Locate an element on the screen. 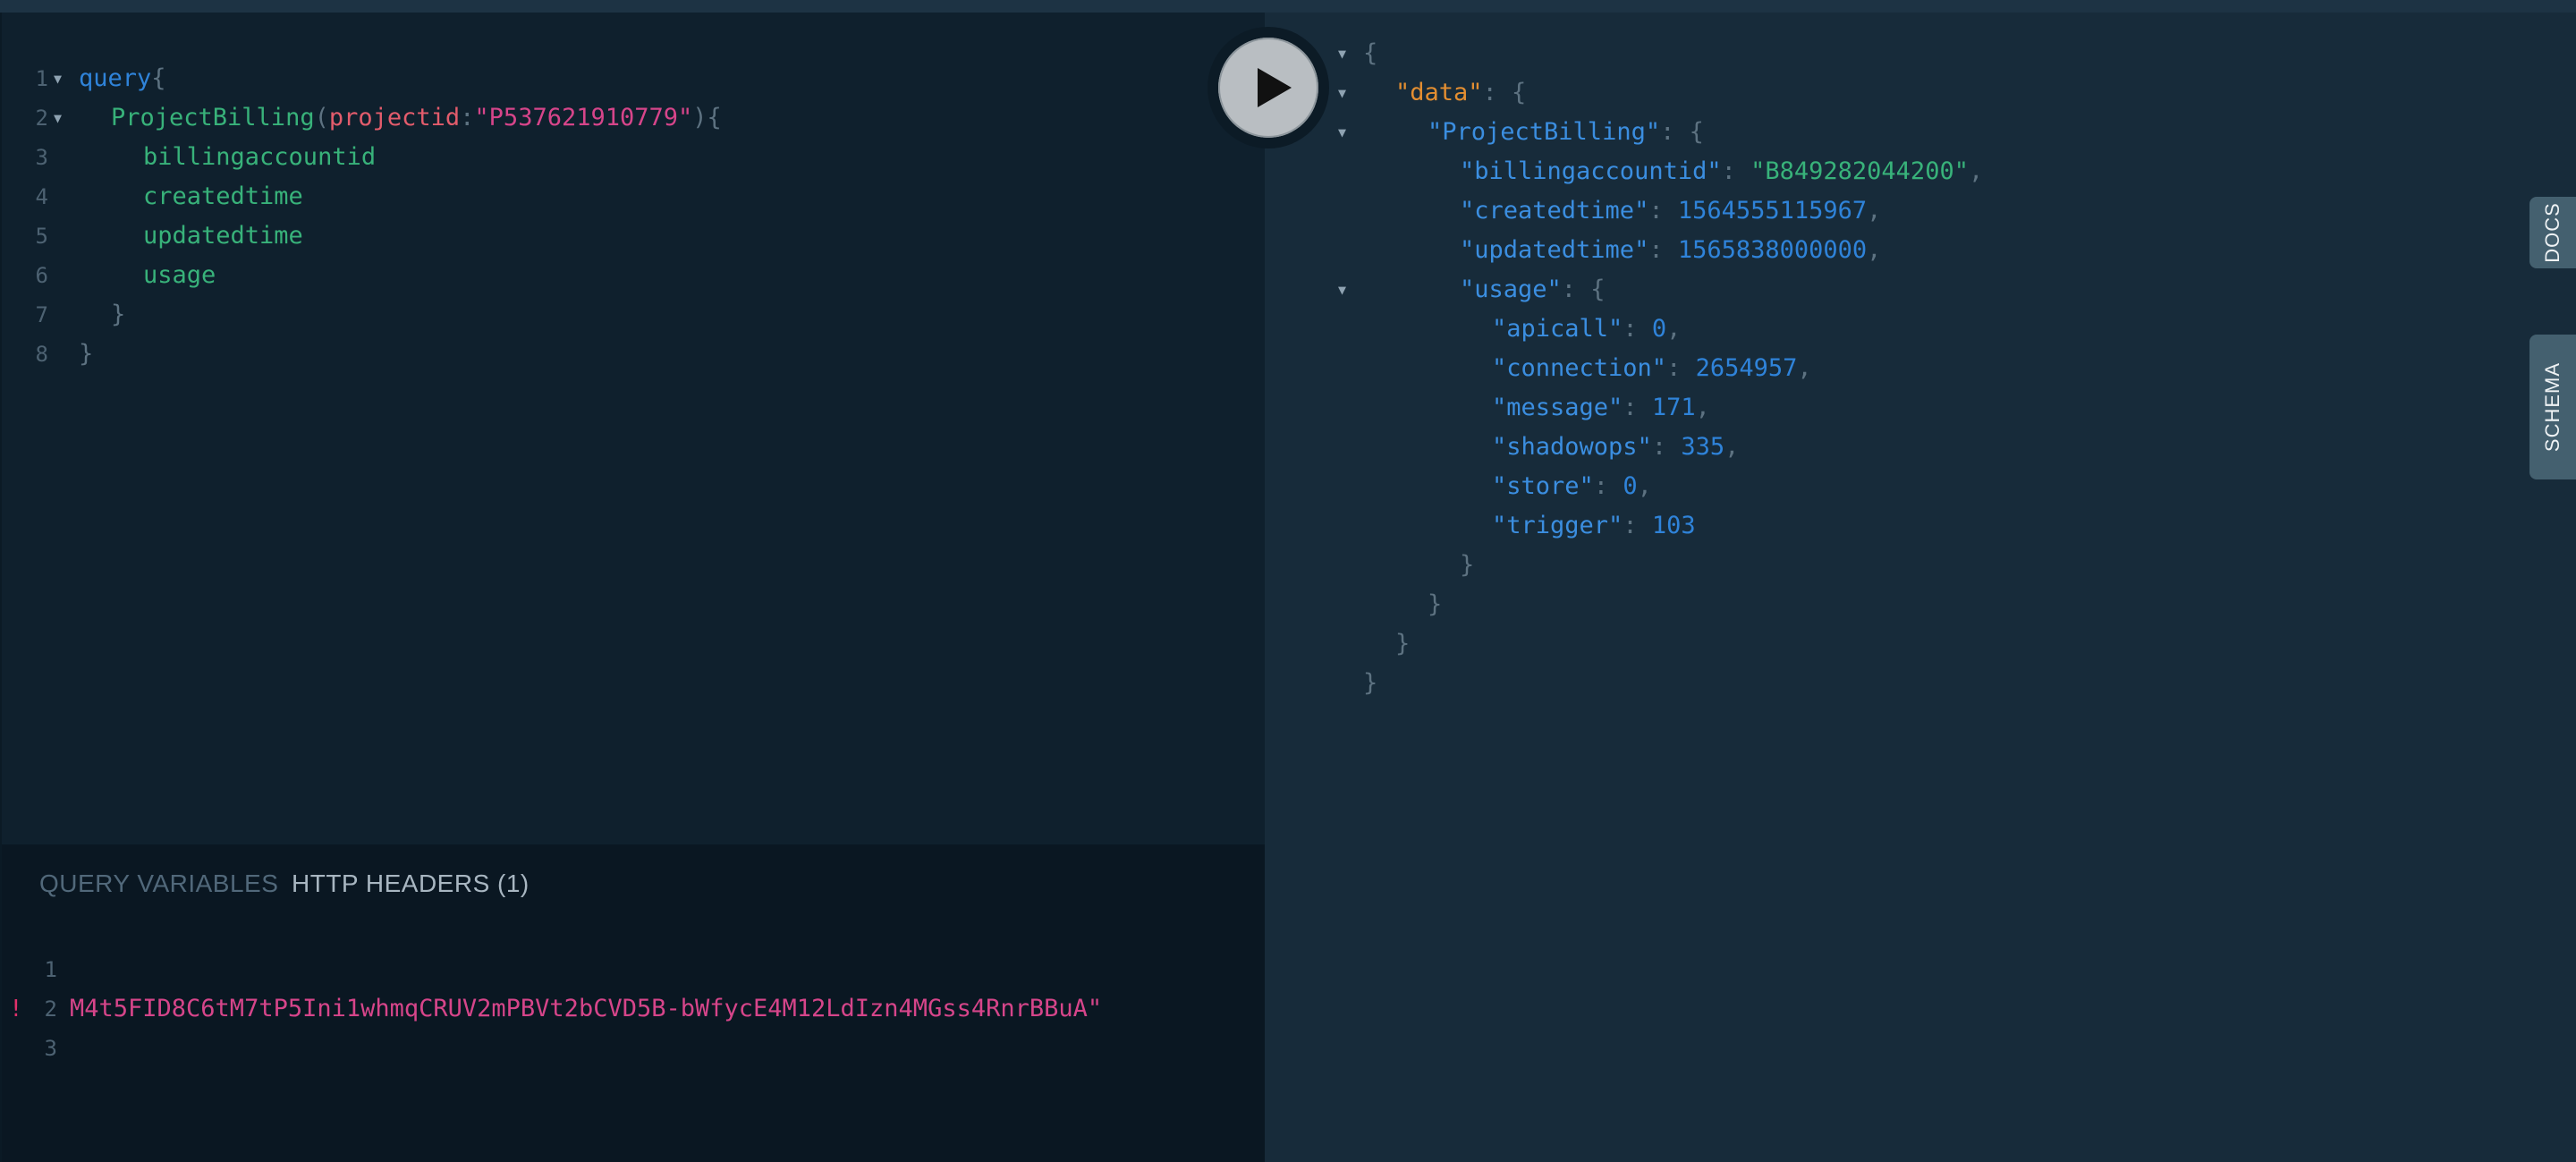 This screenshot has height=1162, width=2576. docs-tab: DOCS is located at coordinates (2552, 233).